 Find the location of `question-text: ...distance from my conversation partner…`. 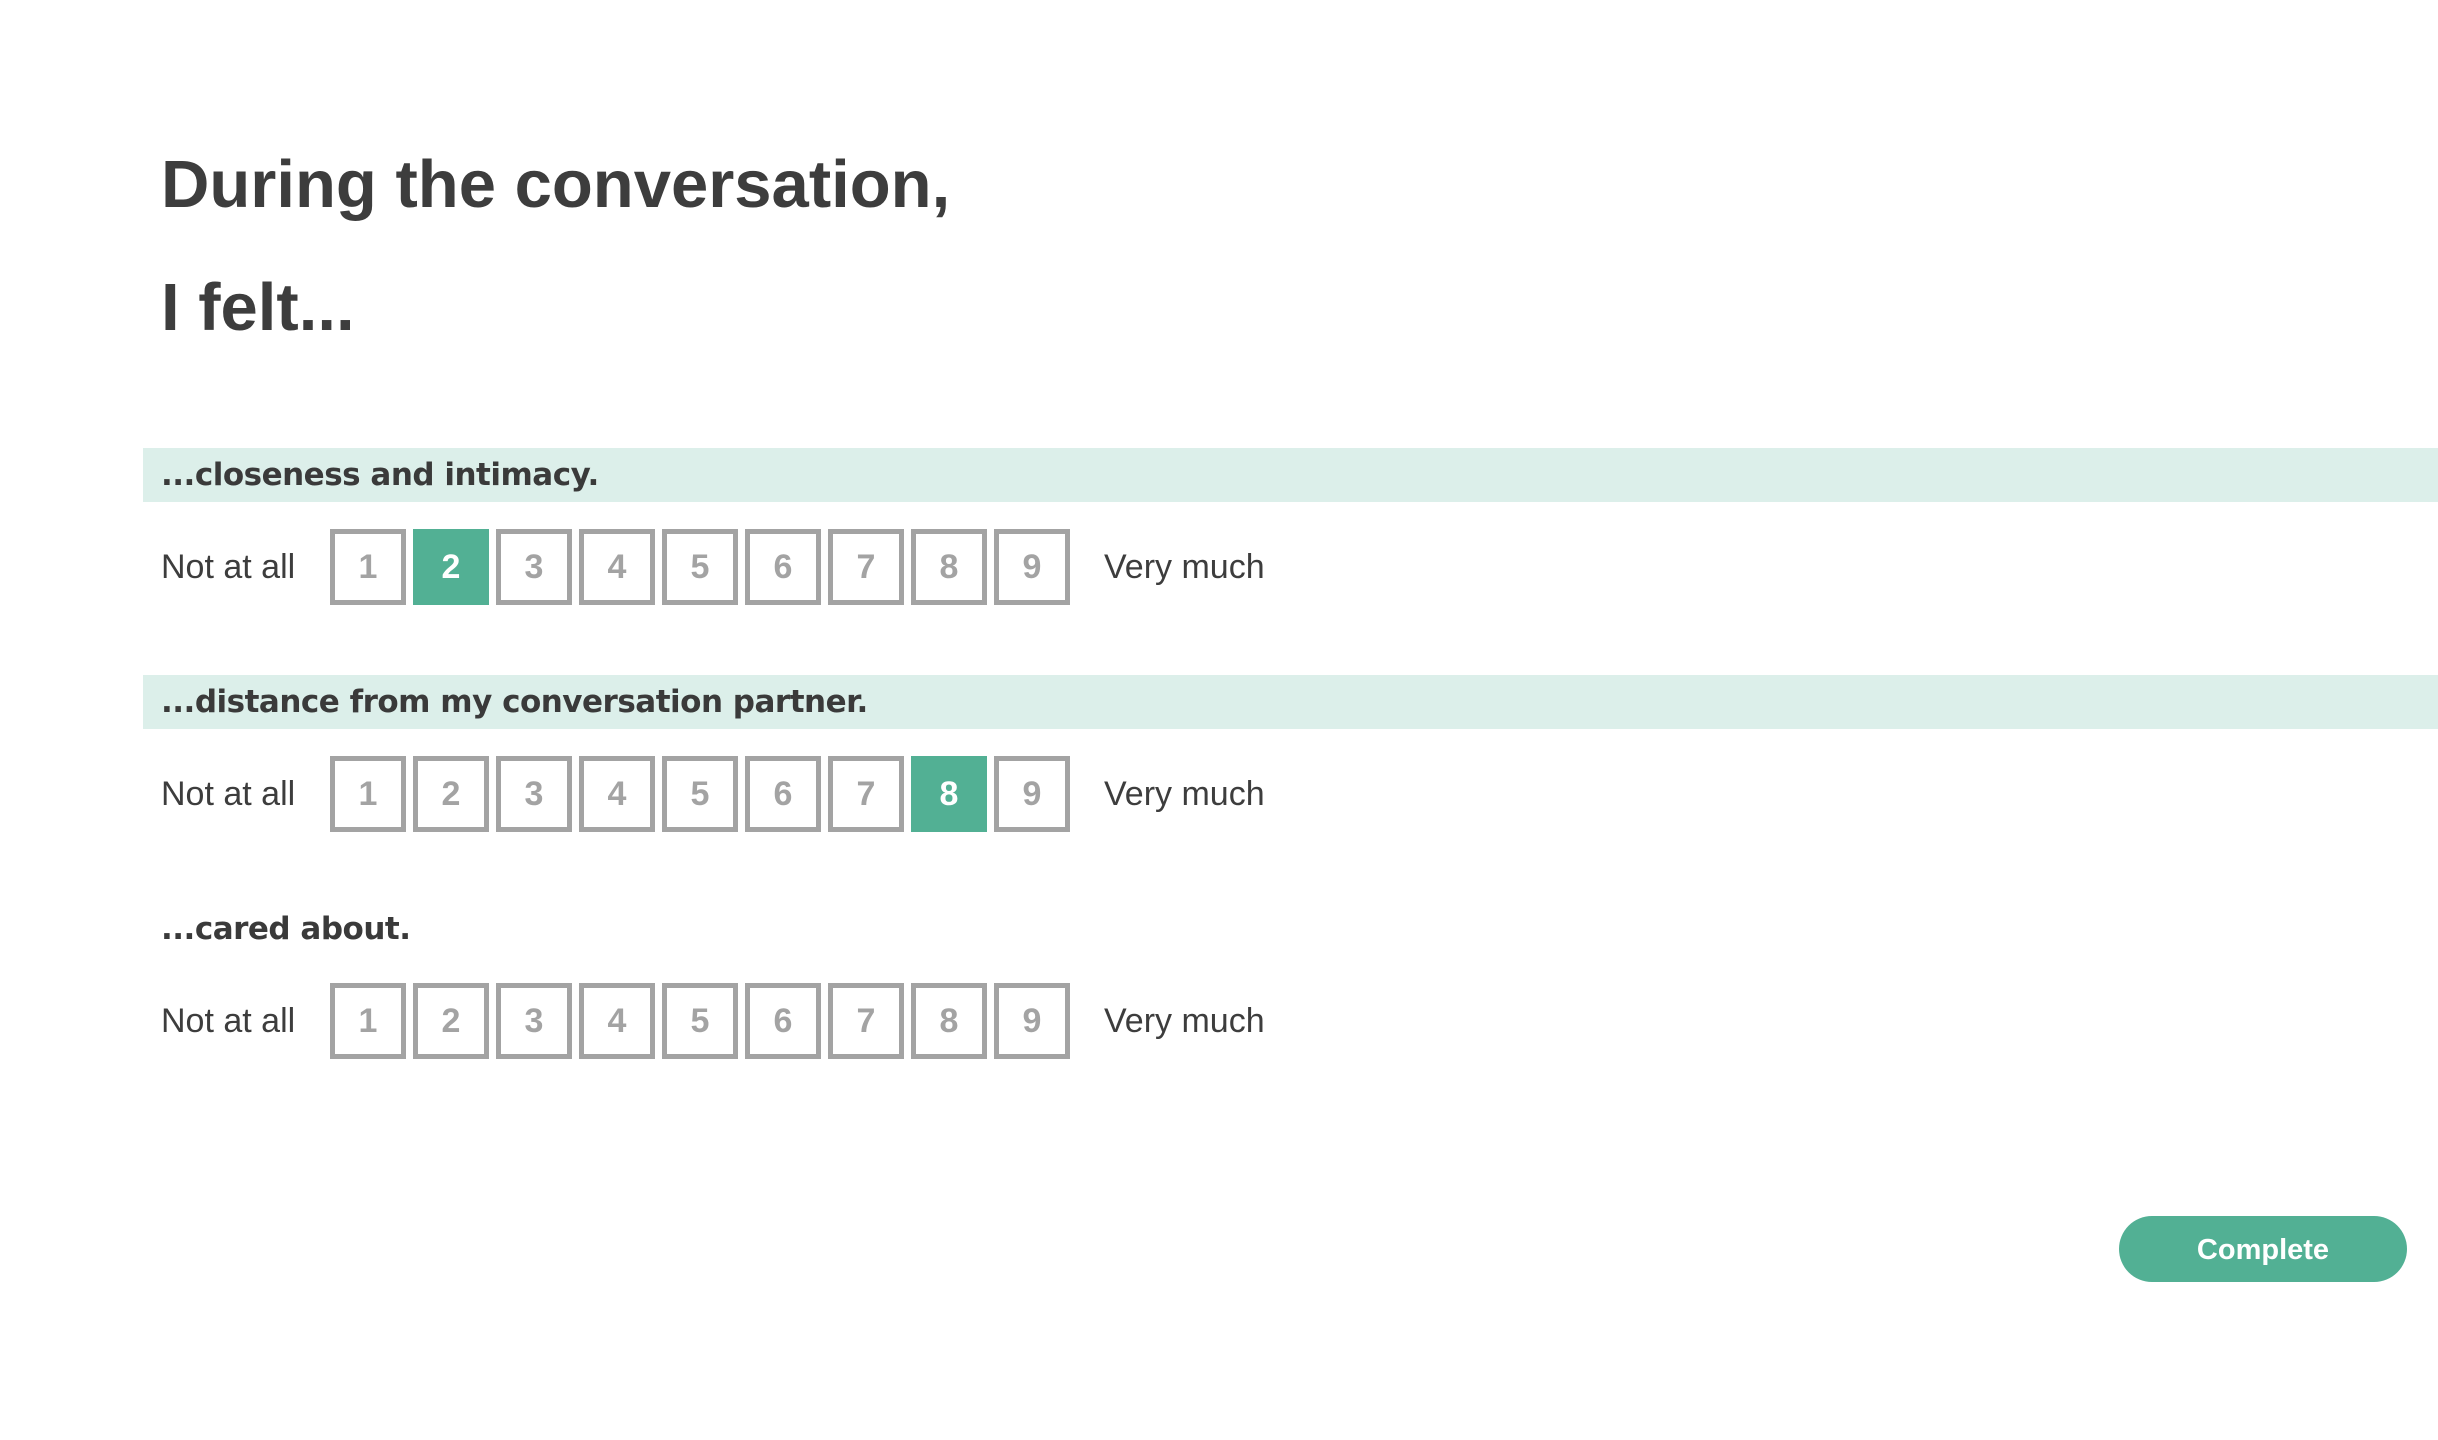

question-text: ...distance from my conversation partner… is located at coordinates (514, 702).